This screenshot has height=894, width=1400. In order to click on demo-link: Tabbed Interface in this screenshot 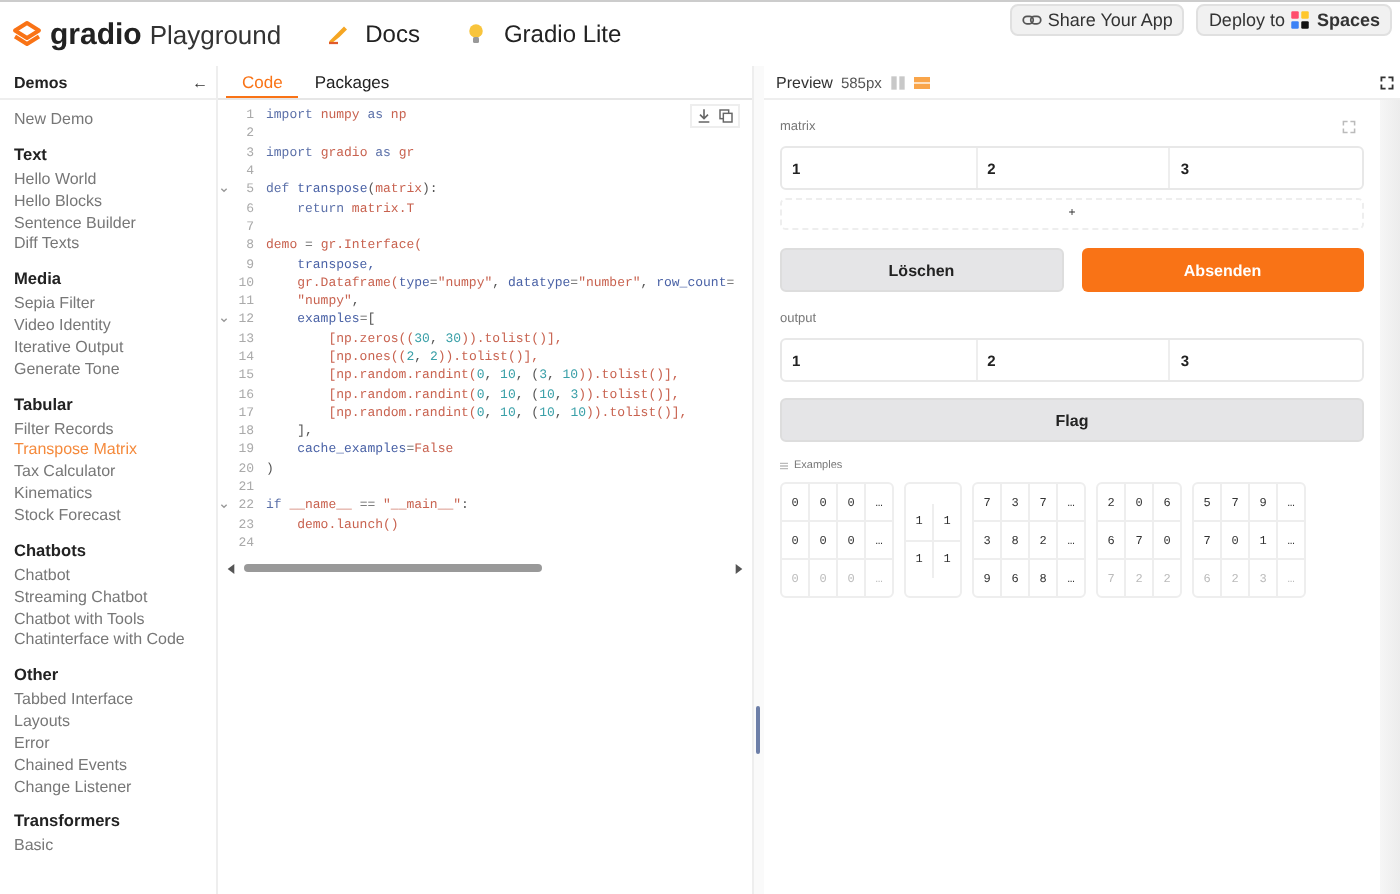, I will do `click(74, 701)`.